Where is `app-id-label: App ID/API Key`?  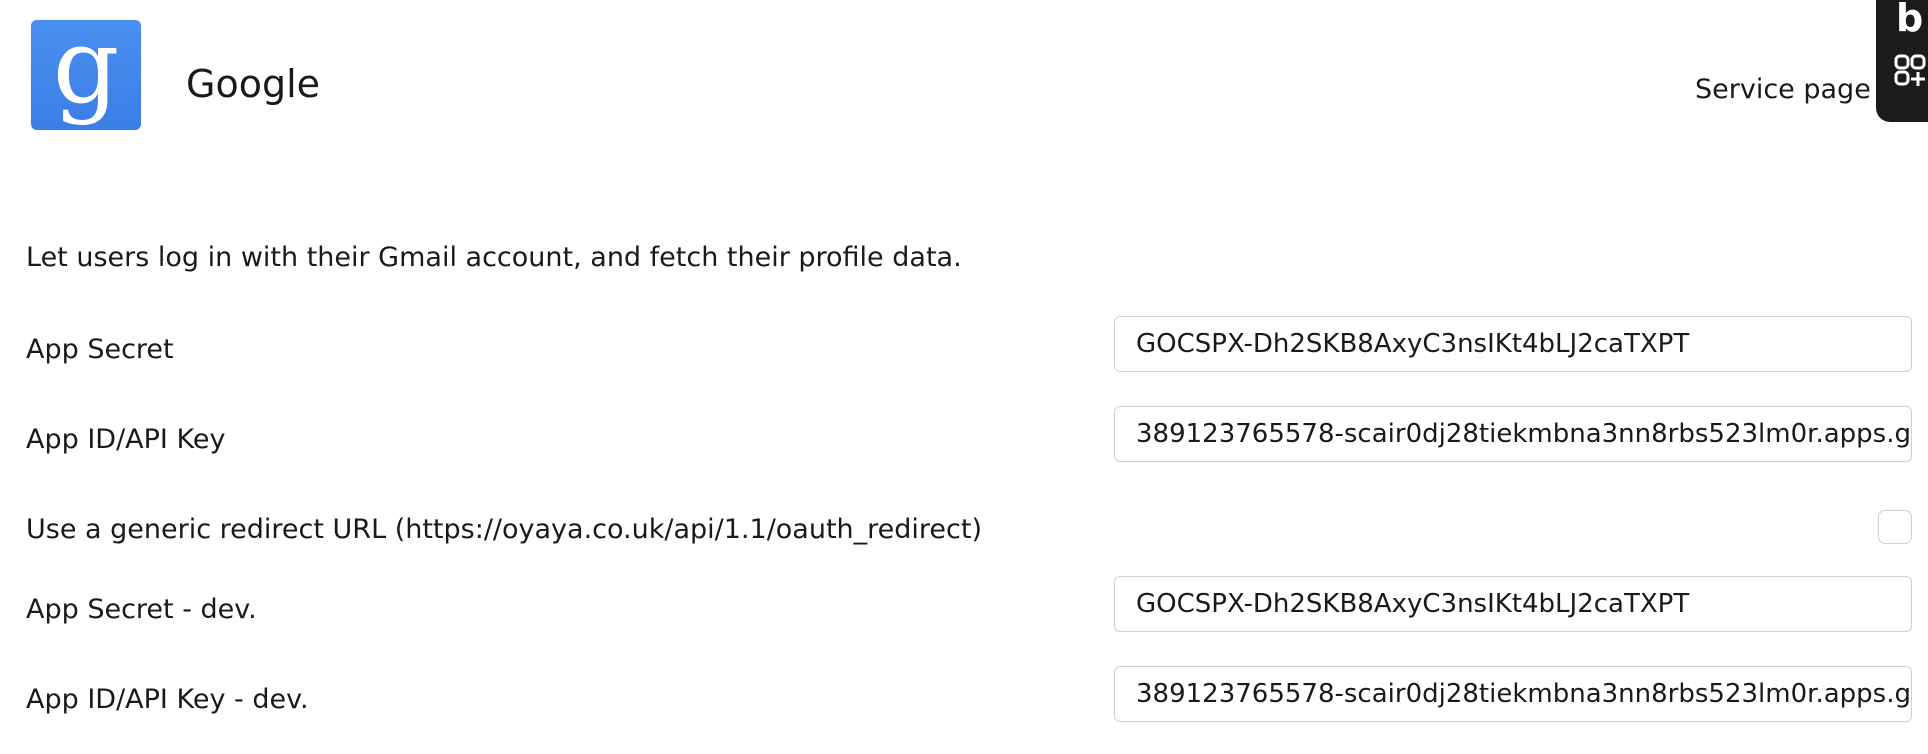 app-id-label: App ID/API Key is located at coordinates (126, 439).